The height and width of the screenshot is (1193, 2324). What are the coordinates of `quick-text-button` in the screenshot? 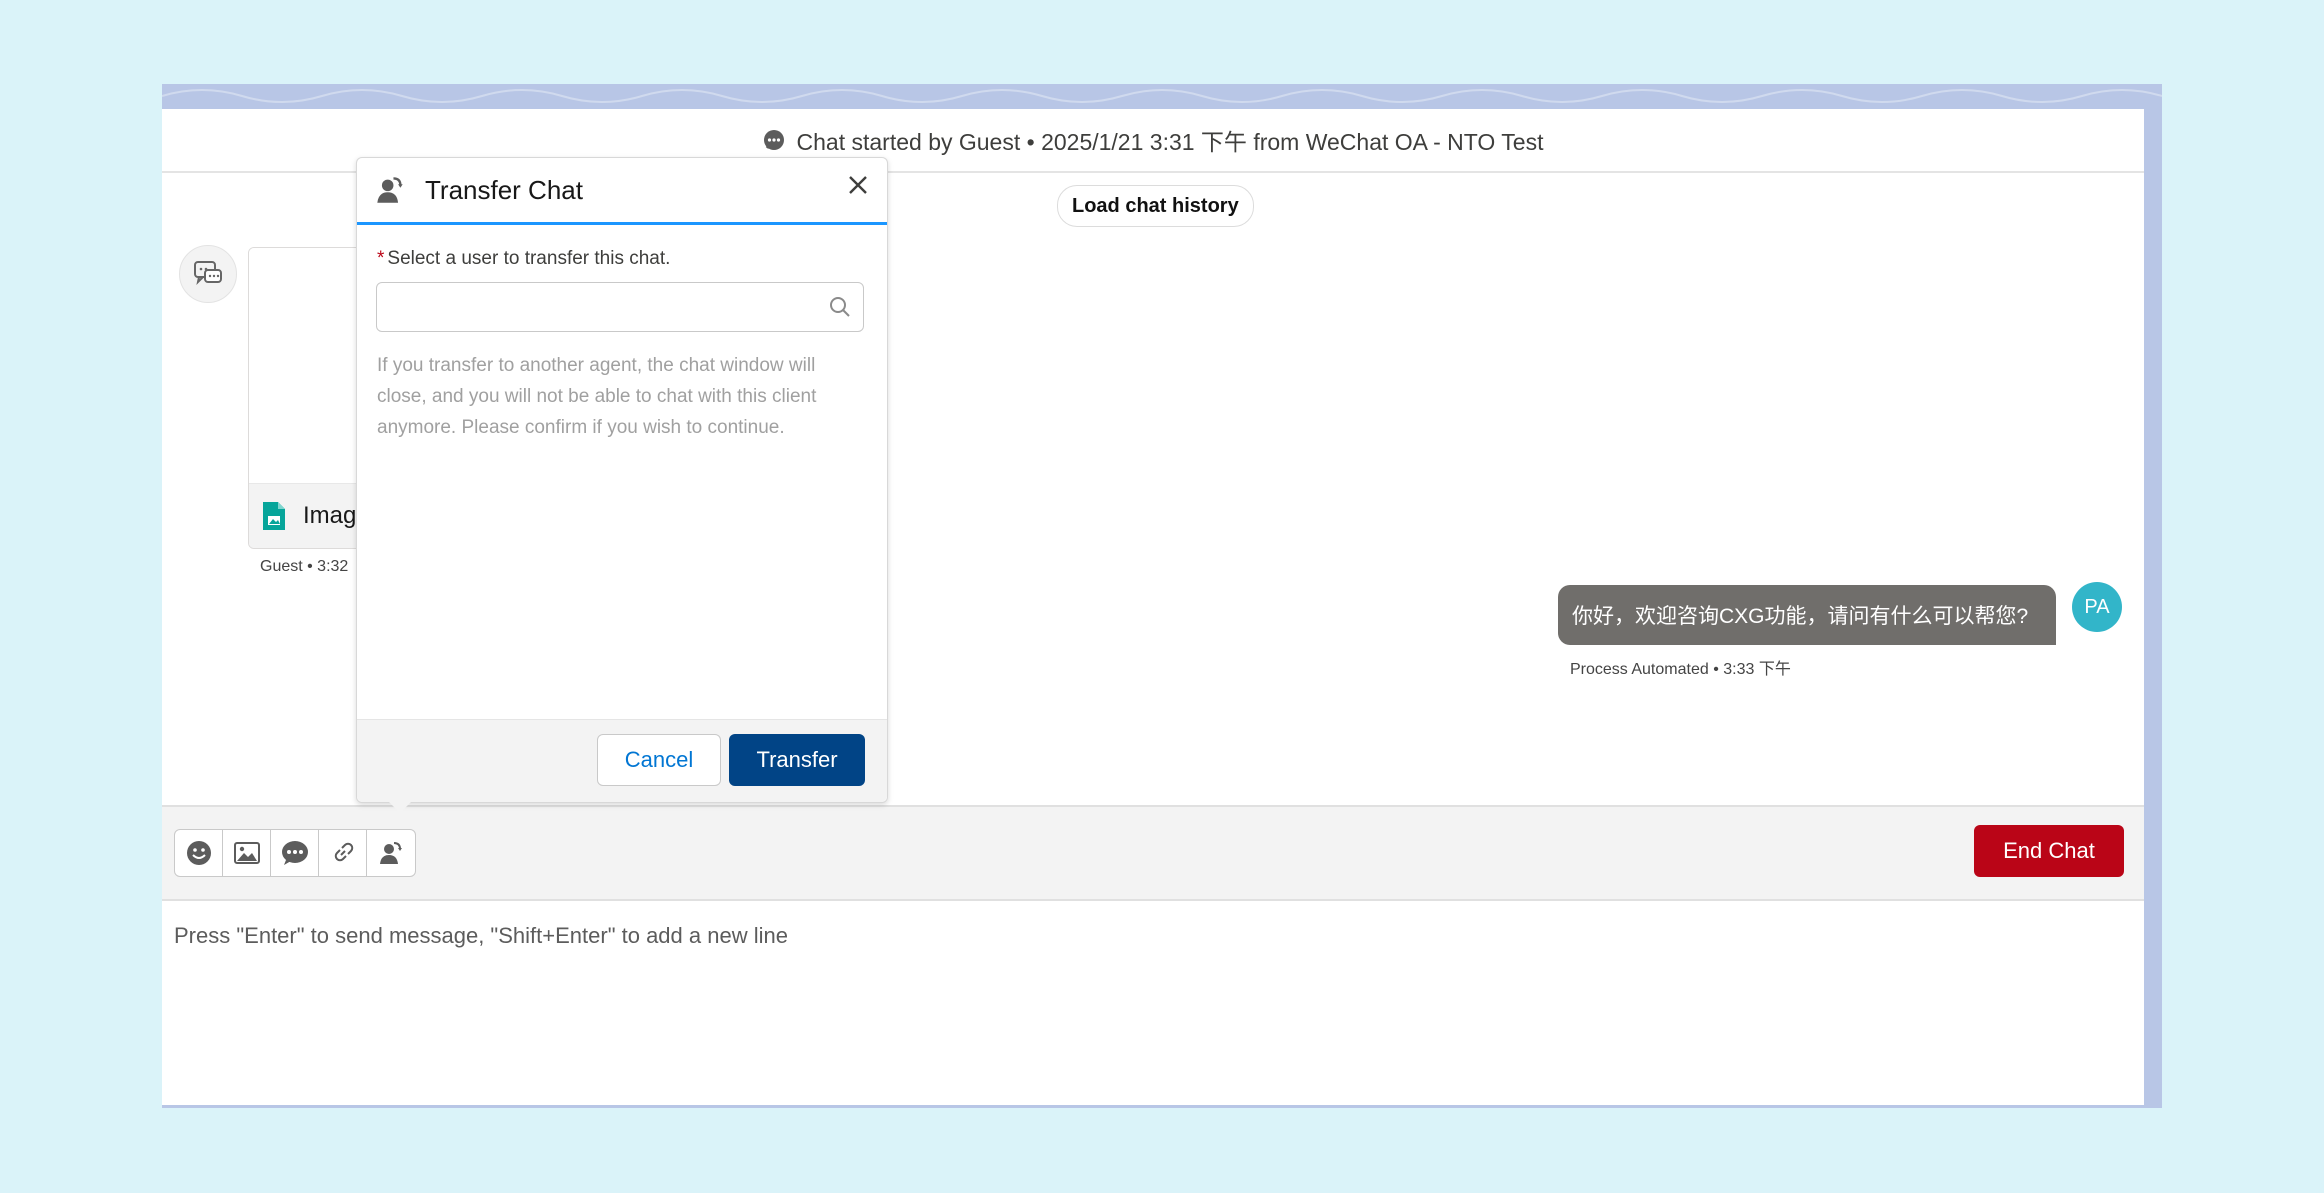 It's located at (295, 853).